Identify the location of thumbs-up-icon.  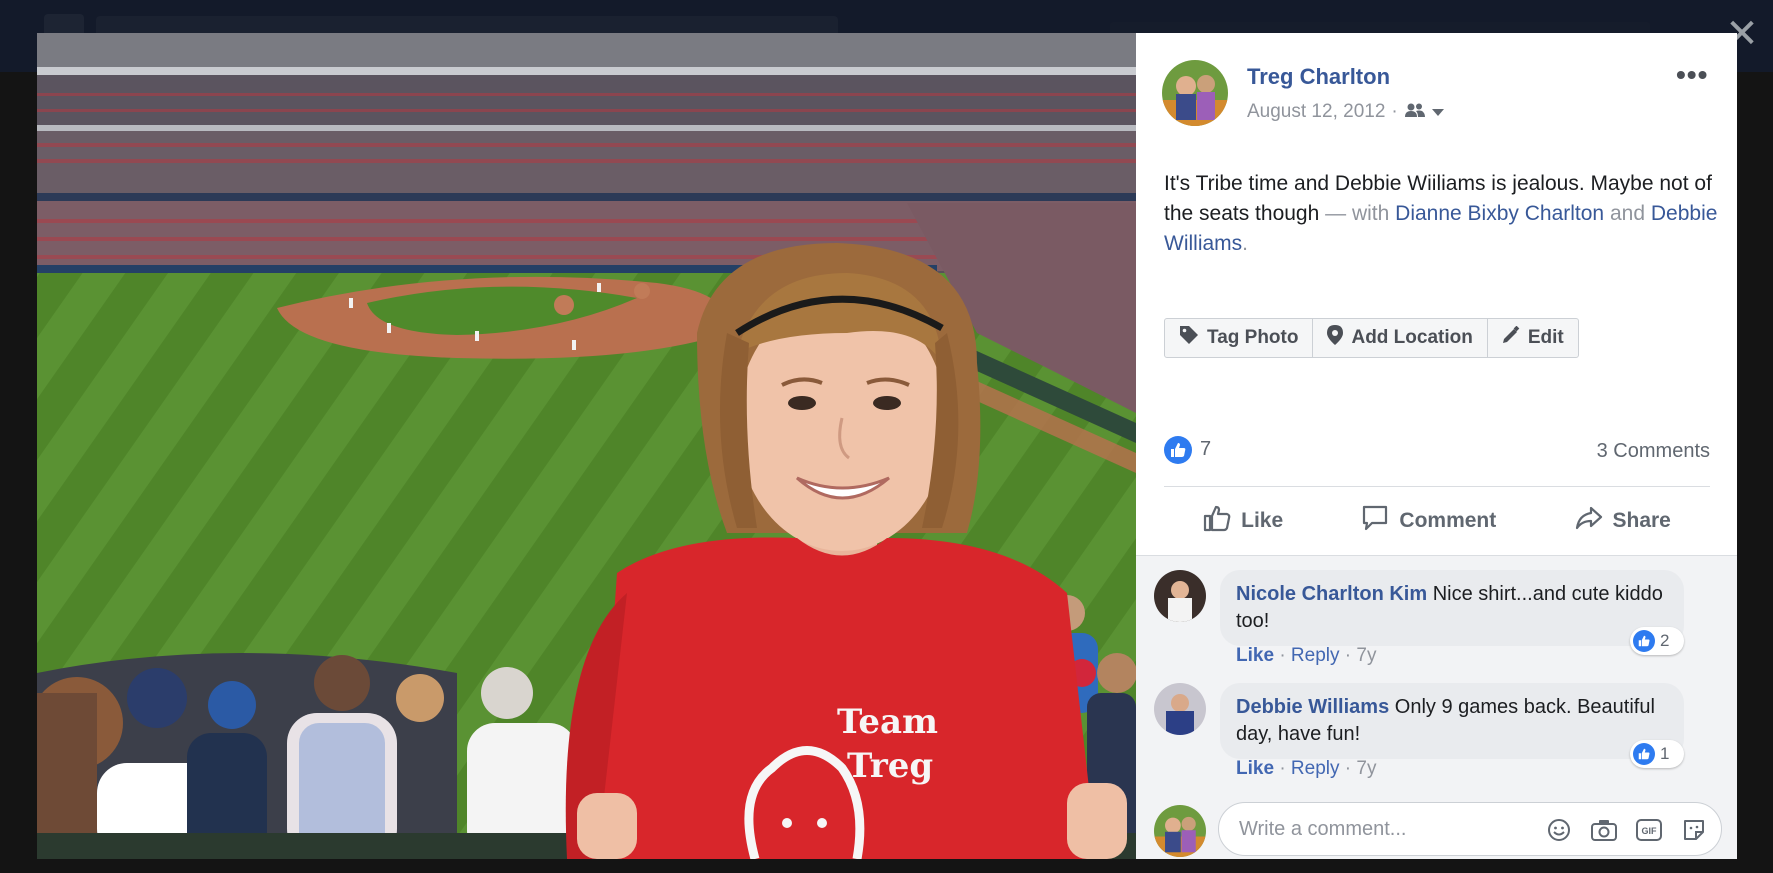
(1217, 521).